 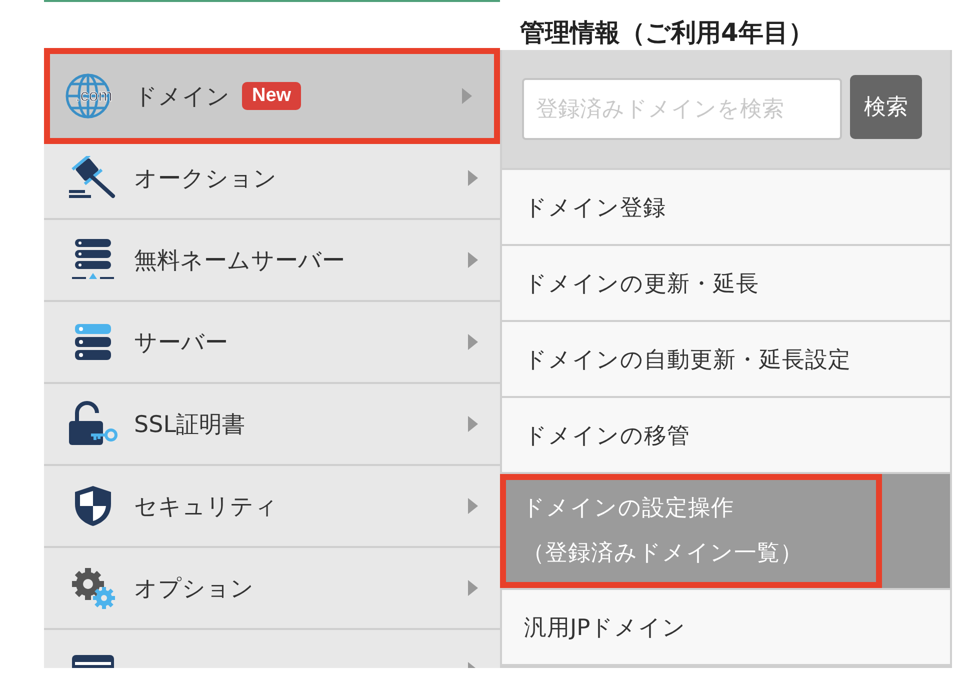 I want to click on gears-icon, so click(x=93, y=588).